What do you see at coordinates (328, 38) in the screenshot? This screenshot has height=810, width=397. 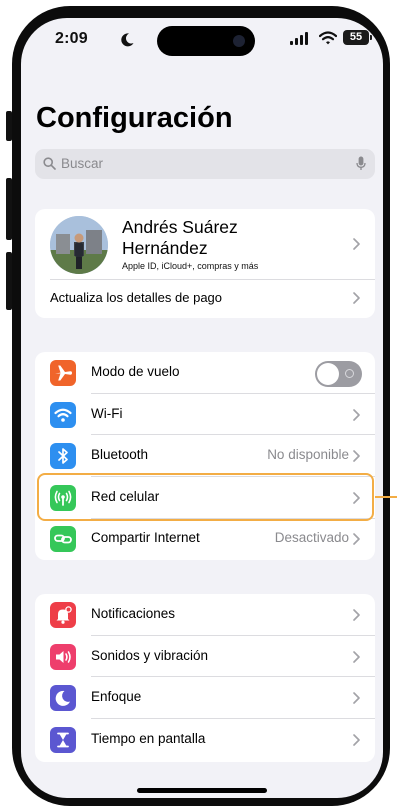 I see `wifi-status-icon` at bounding box center [328, 38].